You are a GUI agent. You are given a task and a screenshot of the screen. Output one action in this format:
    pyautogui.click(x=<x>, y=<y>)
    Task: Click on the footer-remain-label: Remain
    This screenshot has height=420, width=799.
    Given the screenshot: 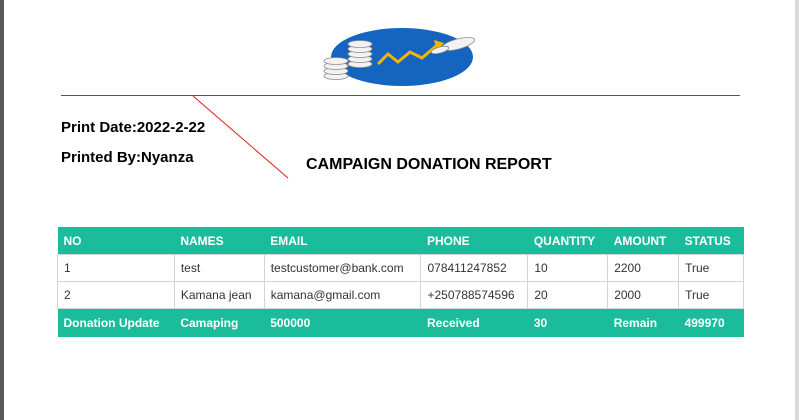 What is the action you would take?
    pyautogui.click(x=643, y=322)
    